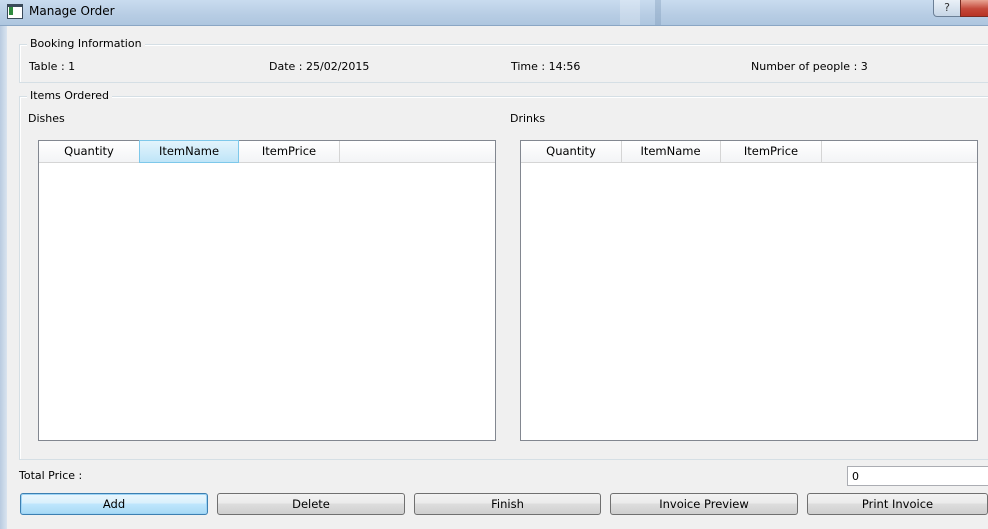 This screenshot has height=529, width=988. What do you see at coordinates (809, 66) in the screenshot?
I see `number-of-people-label: Number of people : 3` at bounding box center [809, 66].